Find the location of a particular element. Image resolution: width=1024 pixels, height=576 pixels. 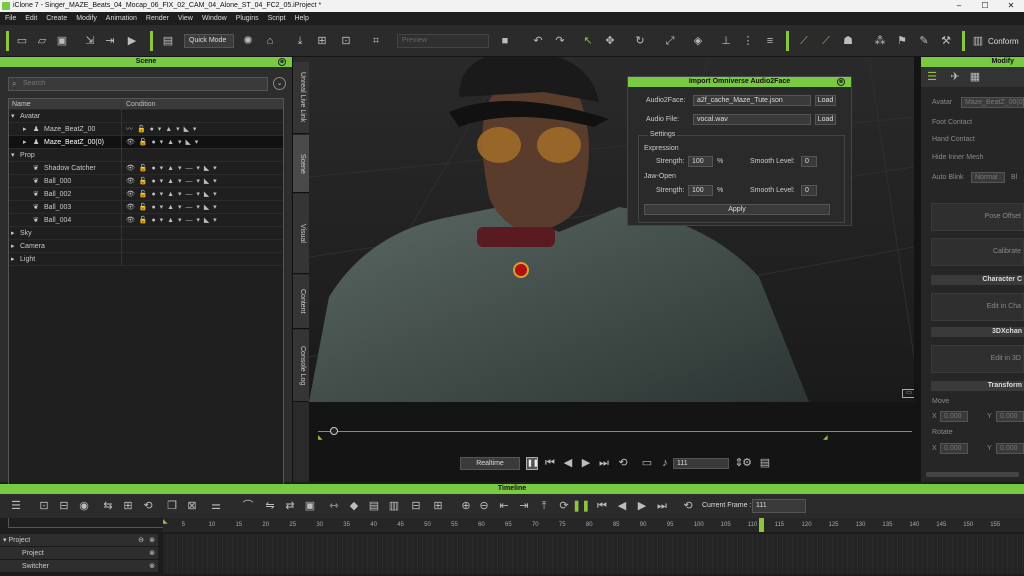

fit-timeline-icon: ⇿ is located at coordinates (334, 506).